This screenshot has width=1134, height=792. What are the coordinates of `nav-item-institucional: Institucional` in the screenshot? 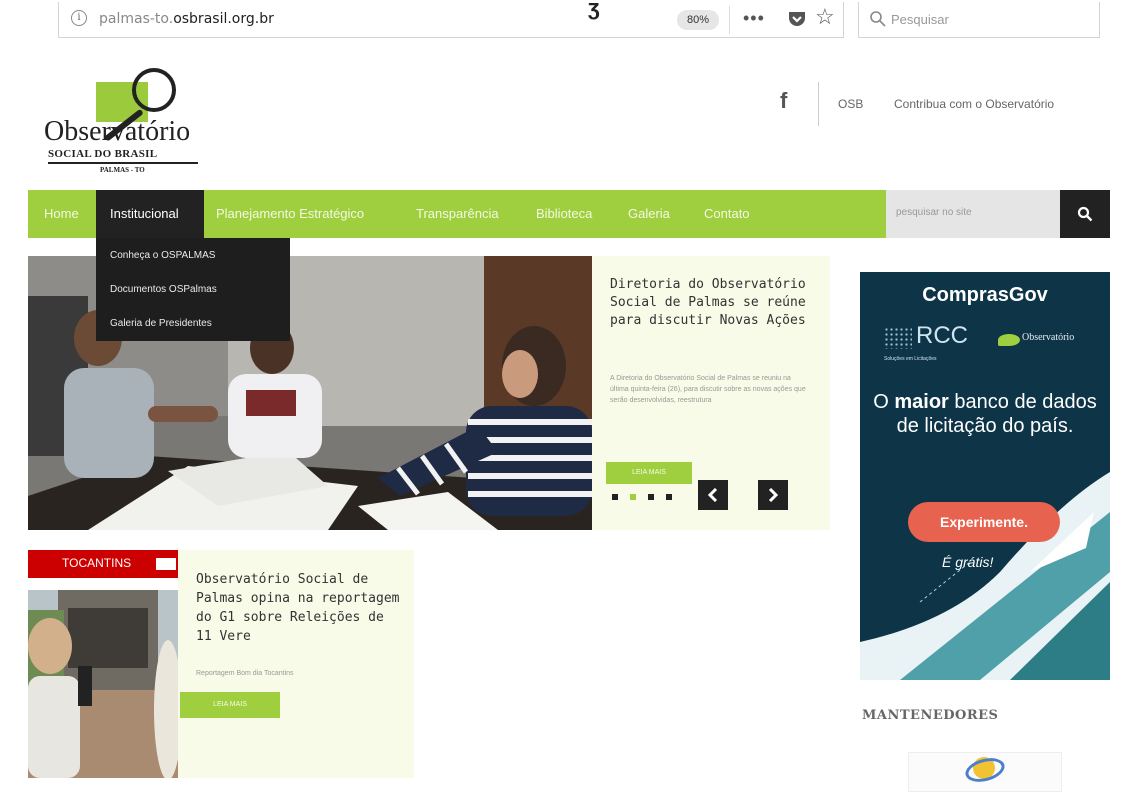 It's located at (150, 214).